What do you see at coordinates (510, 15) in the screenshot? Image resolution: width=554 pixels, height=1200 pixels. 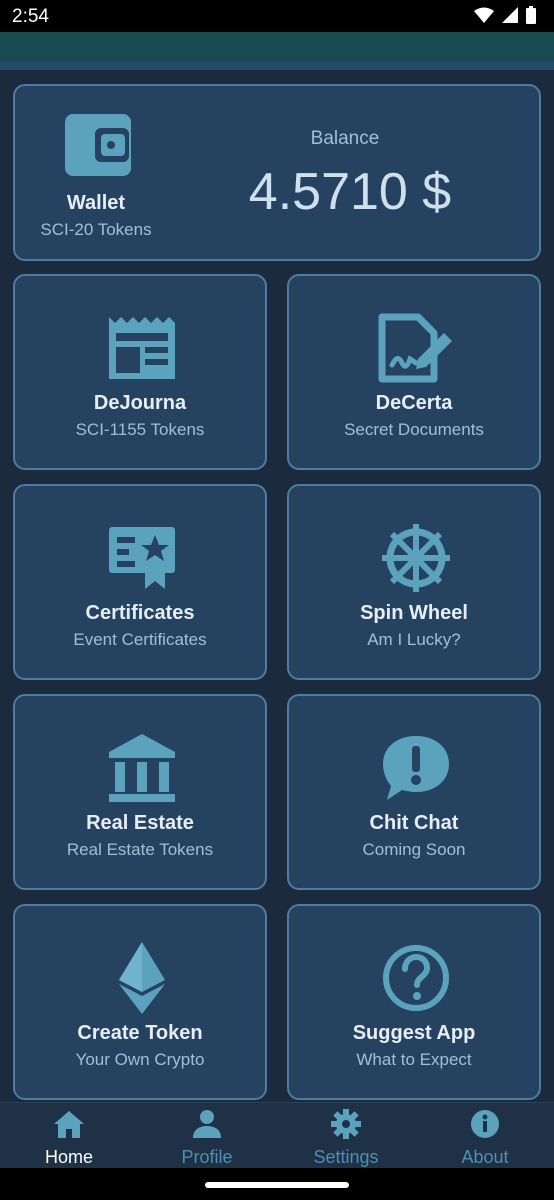 I see `signal-icon` at bounding box center [510, 15].